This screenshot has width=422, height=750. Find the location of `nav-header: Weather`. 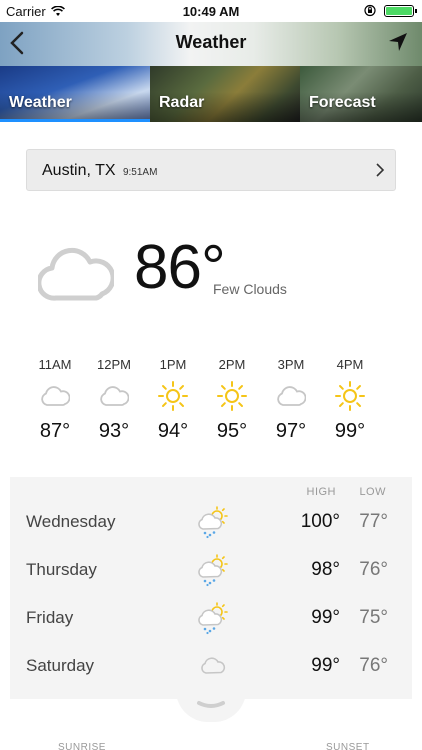

nav-header: Weather is located at coordinates (211, 44).